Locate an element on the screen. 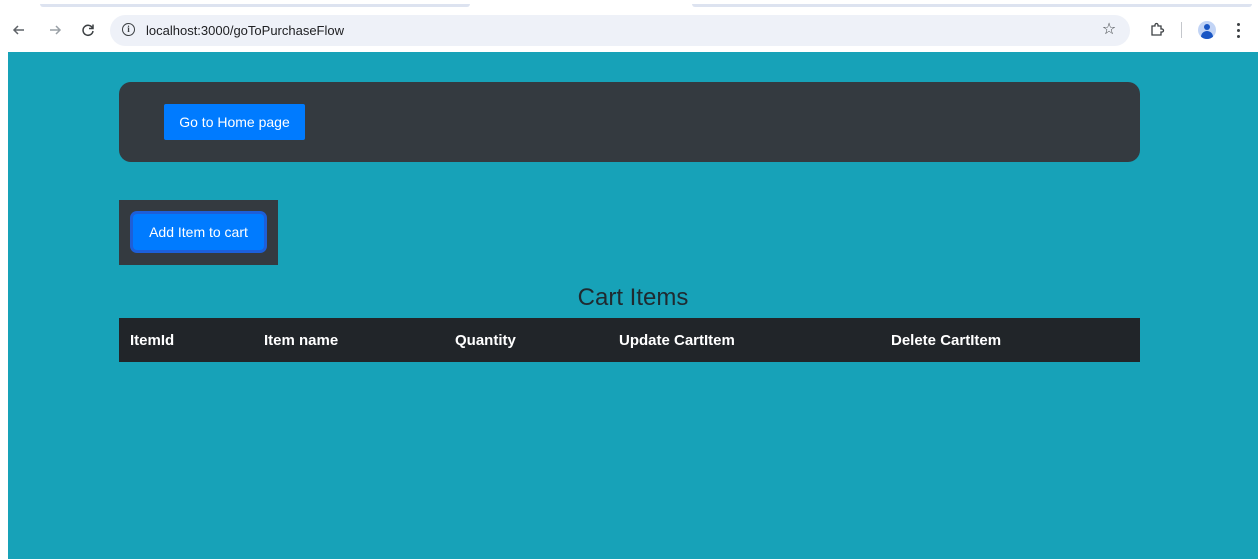 The height and width of the screenshot is (559, 1258). add-item-to-cart-button: Add Item to cart is located at coordinates (198, 232).